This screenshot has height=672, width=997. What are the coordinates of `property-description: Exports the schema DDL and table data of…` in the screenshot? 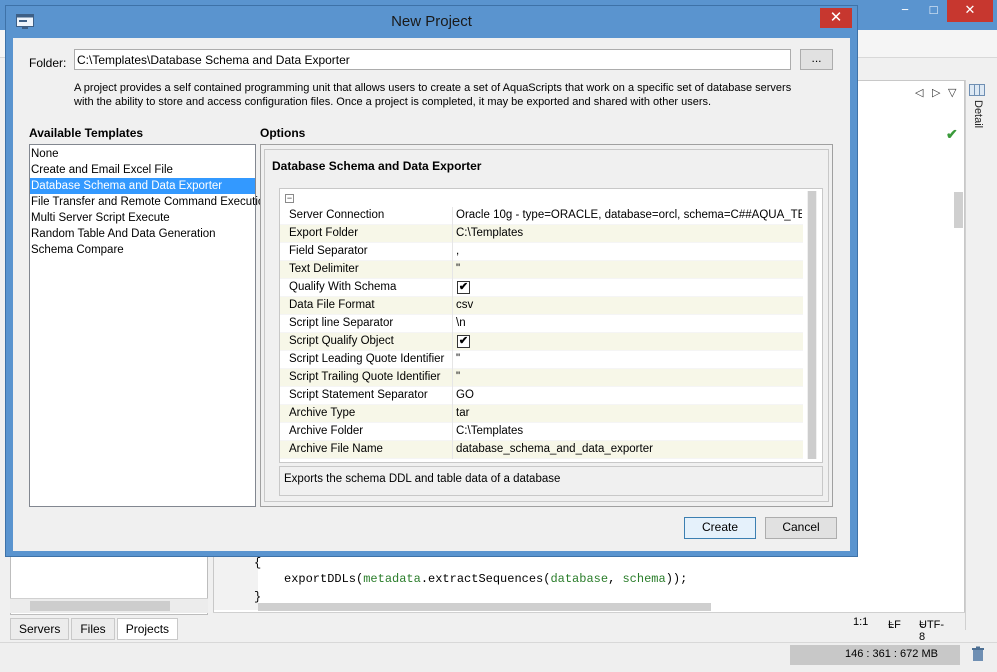 It's located at (551, 481).